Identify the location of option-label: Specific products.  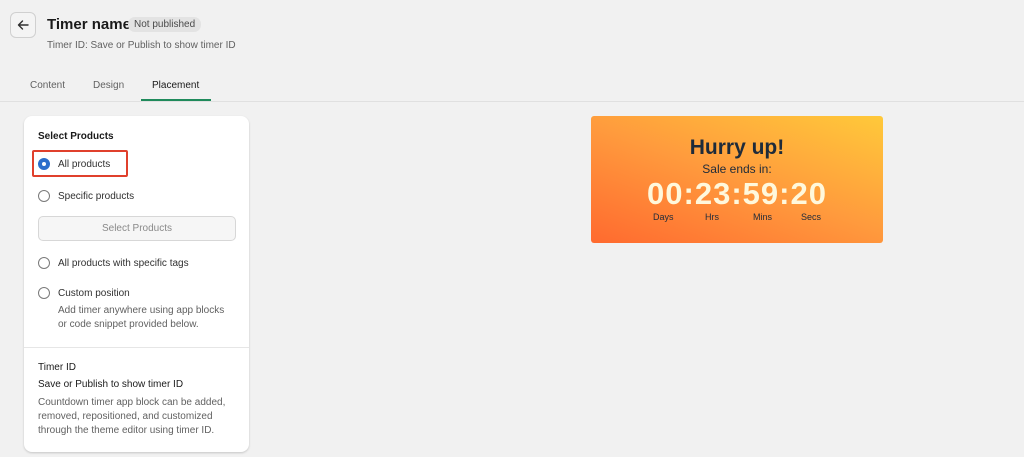
(96, 196).